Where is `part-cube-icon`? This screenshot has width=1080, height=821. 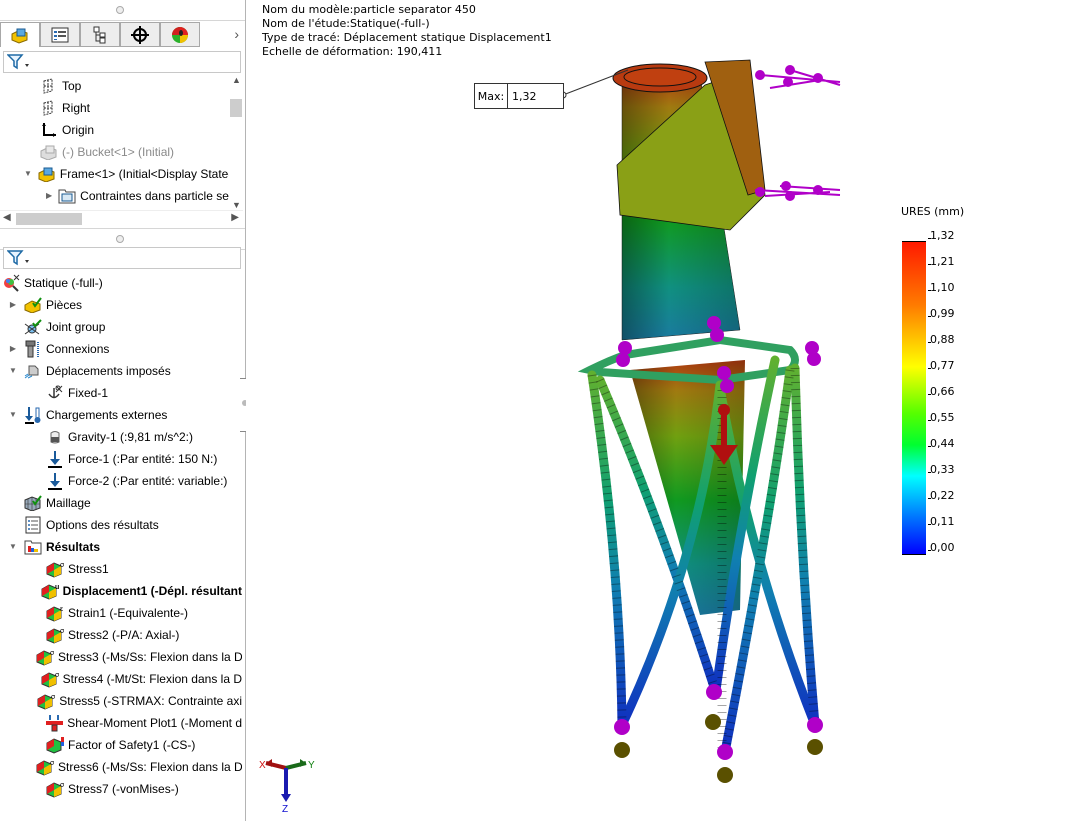 part-cube-icon is located at coordinates (19, 36).